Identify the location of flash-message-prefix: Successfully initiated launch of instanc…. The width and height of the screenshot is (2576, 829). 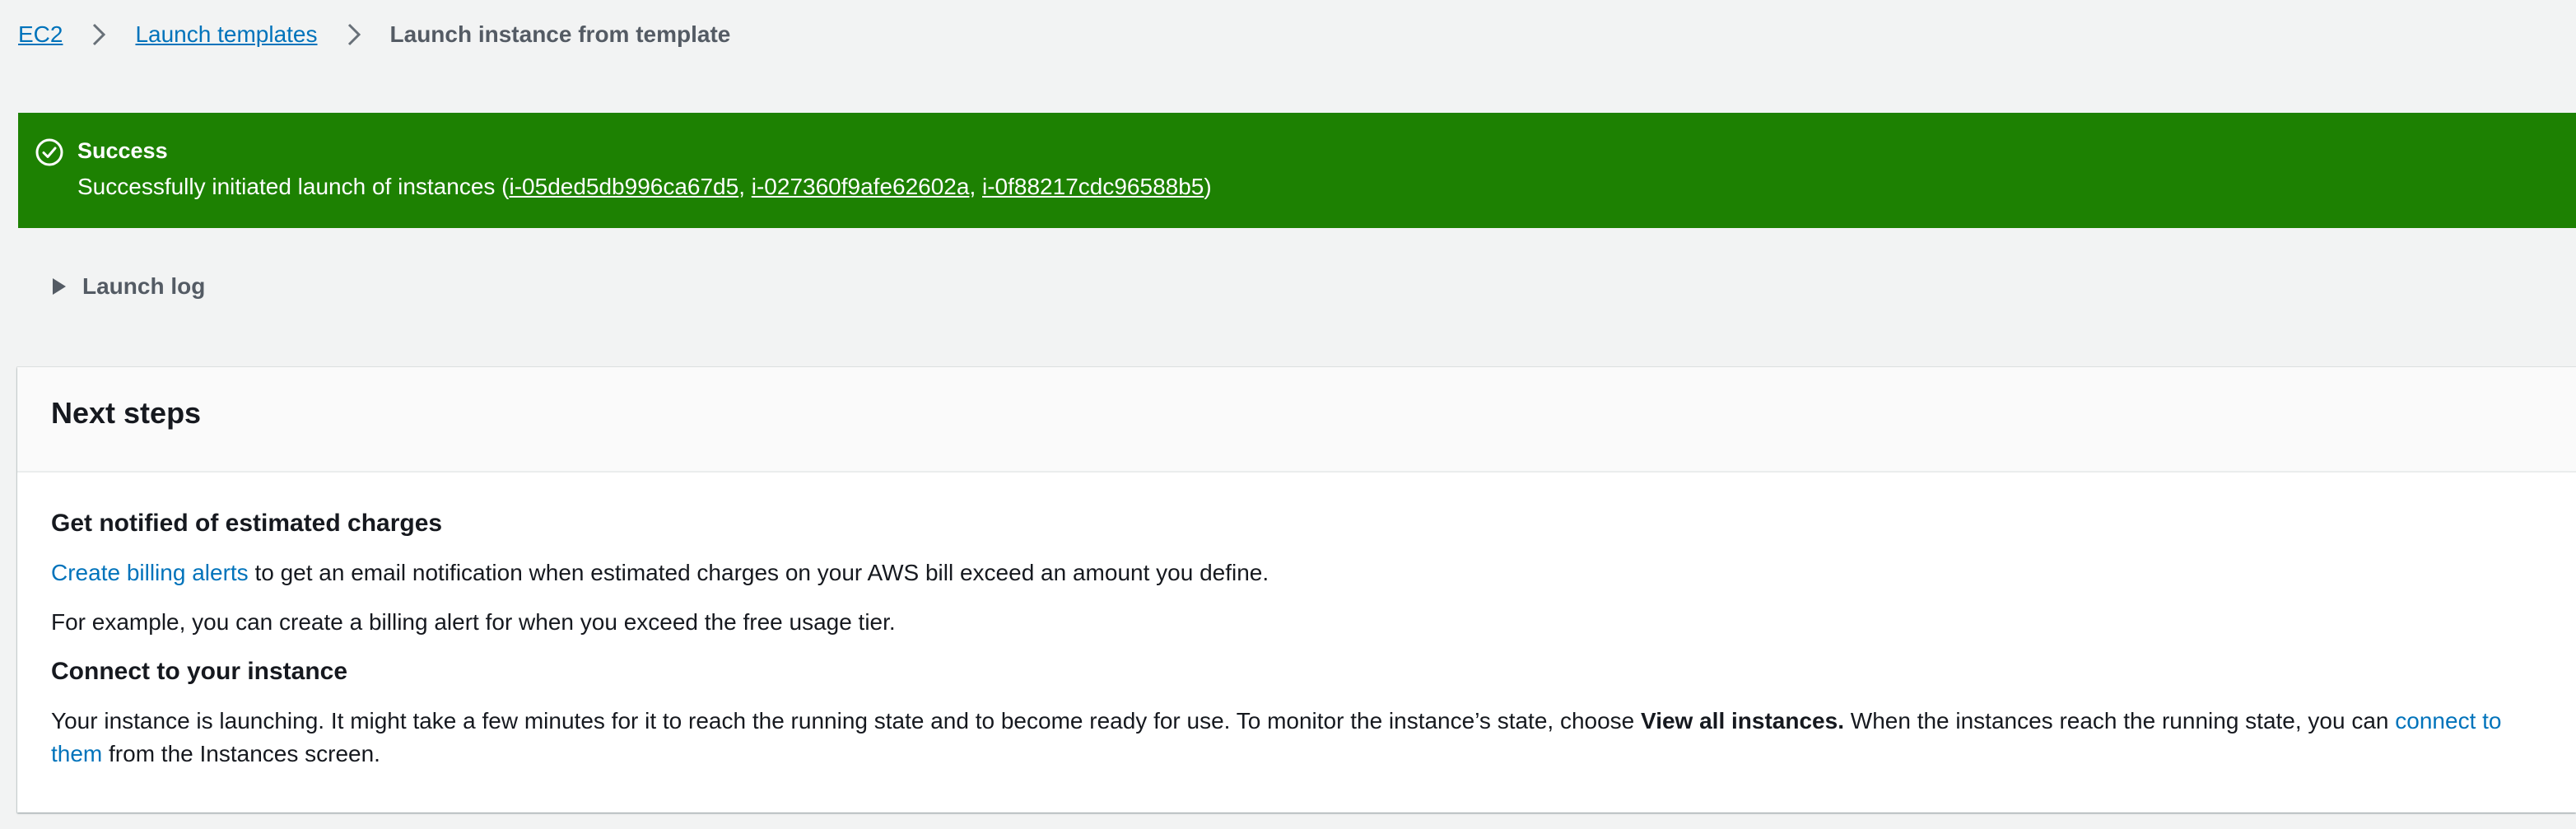
(293, 186).